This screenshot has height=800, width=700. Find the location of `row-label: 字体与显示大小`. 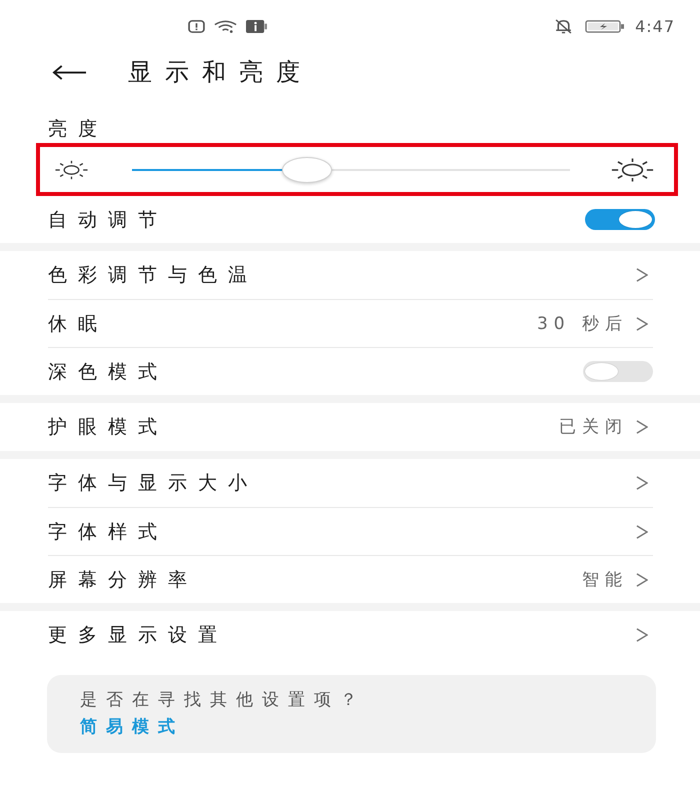

row-label: 字体与显示大小 is located at coordinates (153, 483).